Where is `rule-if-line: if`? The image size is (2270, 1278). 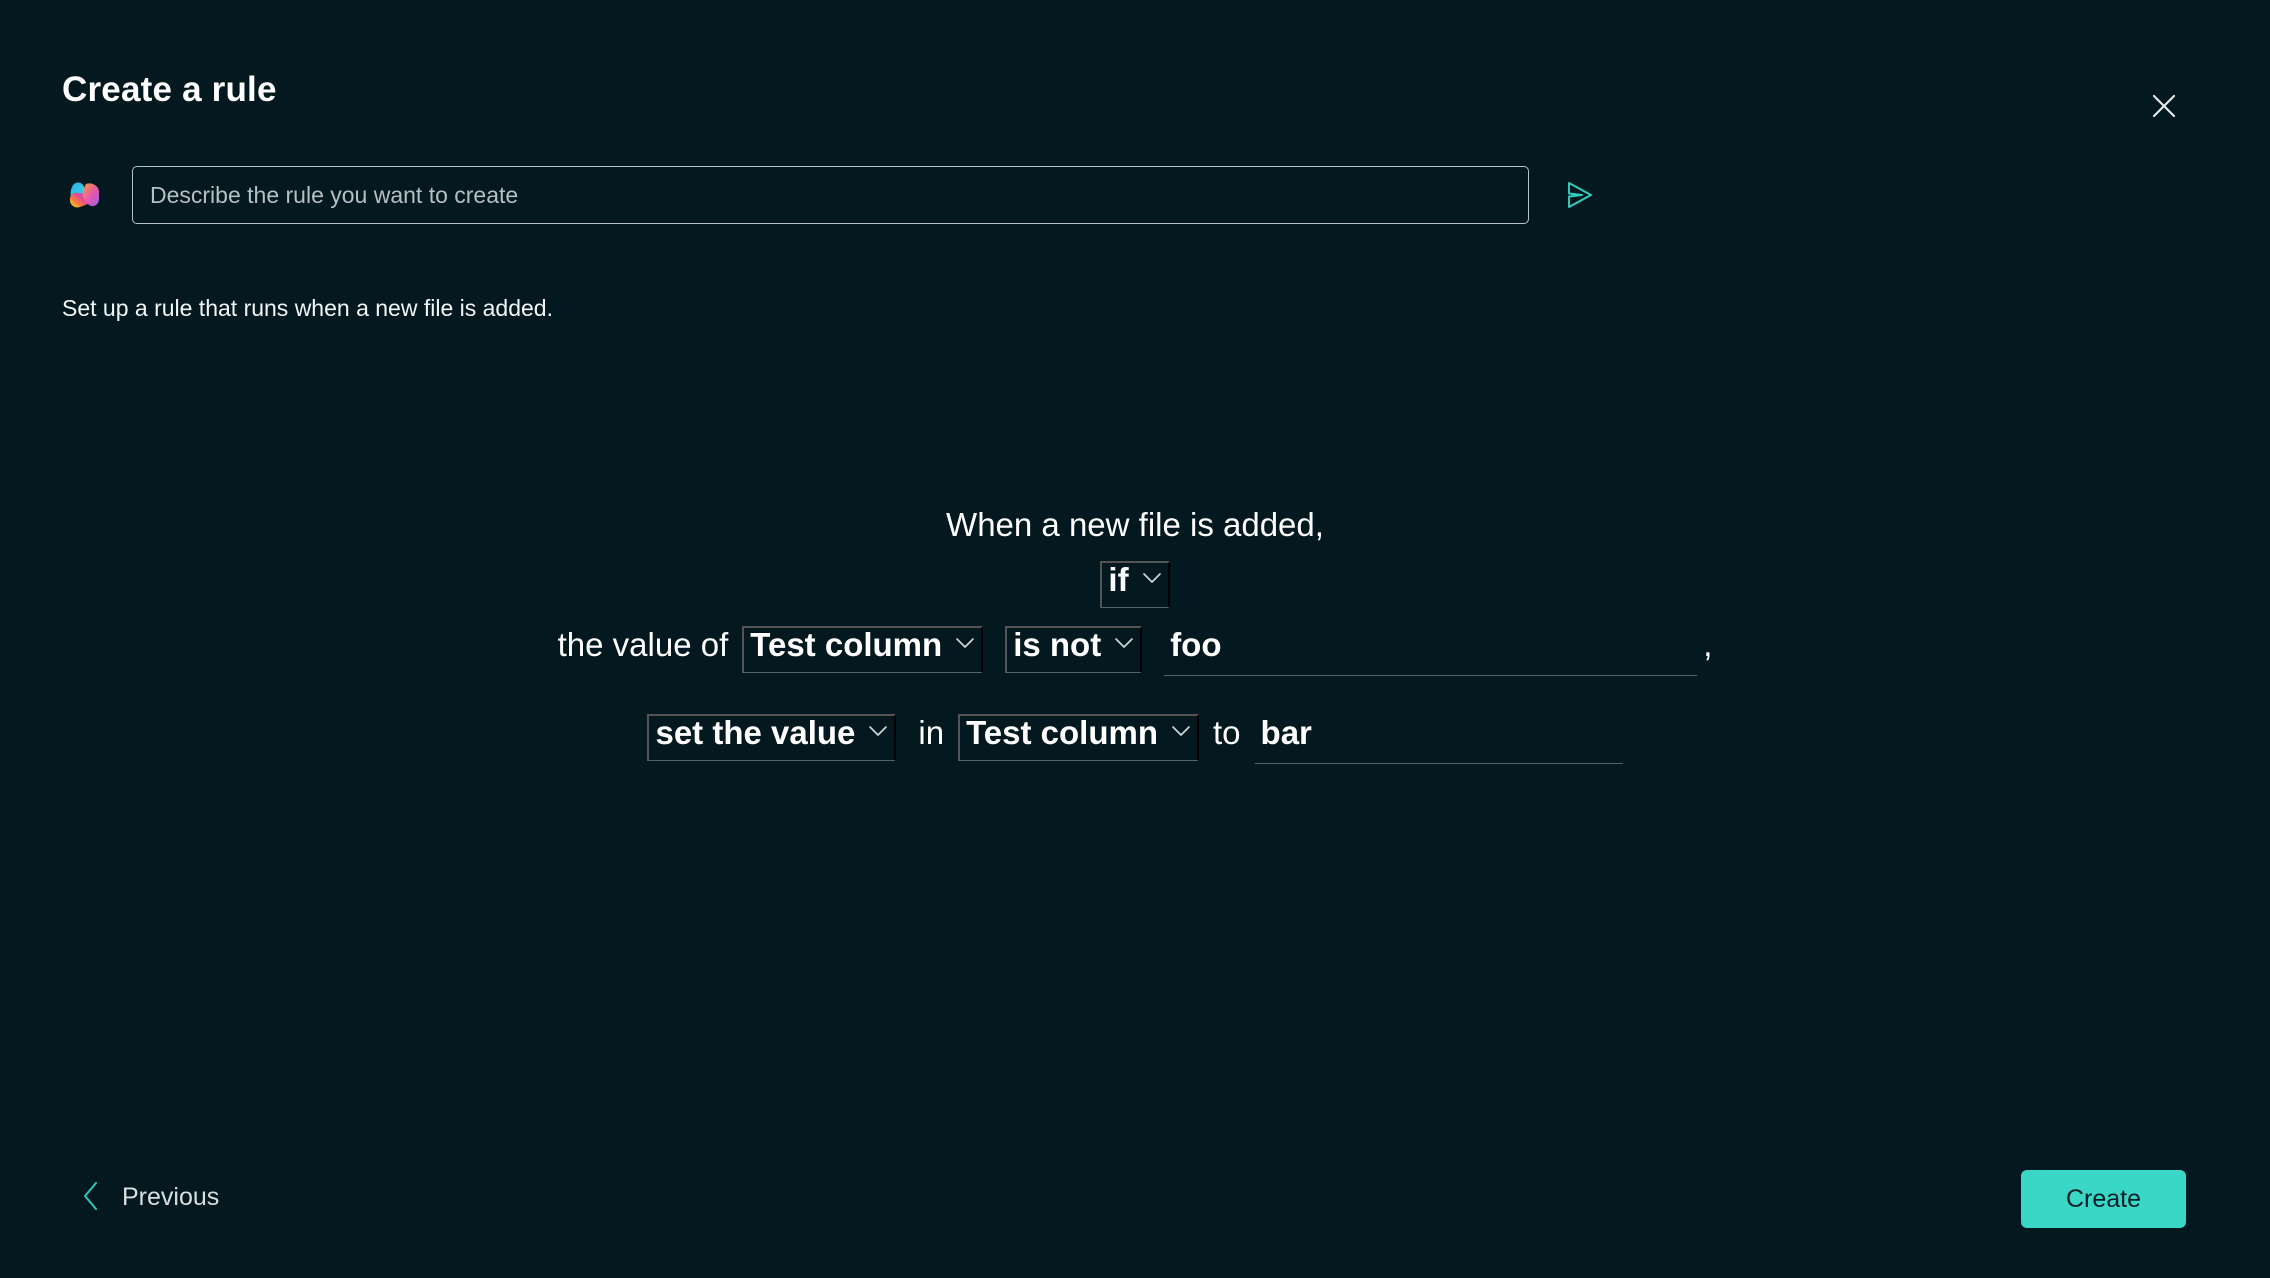 rule-if-line: if is located at coordinates (1135, 584).